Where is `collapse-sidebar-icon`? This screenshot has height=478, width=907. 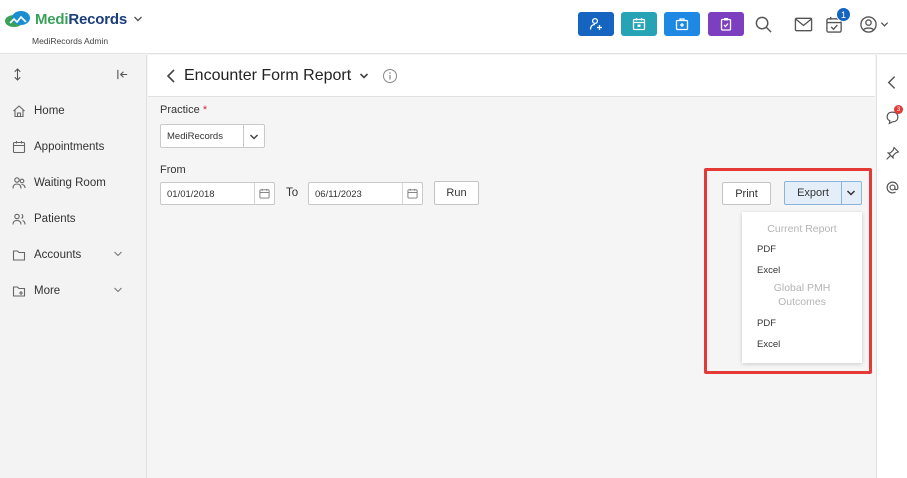
collapse-sidebar-icon is located at coordinates (122, 74).